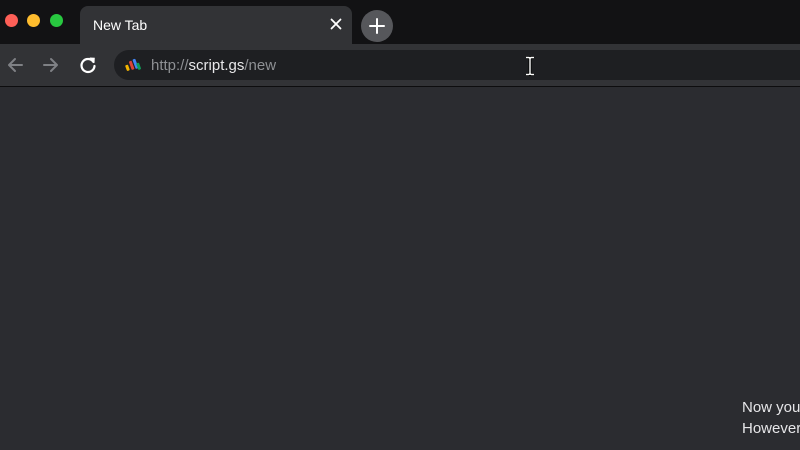  What do you see at coordinates (260, 65) in the screenshot?
I see `url-path: /new` at bounding box center [260, 65].